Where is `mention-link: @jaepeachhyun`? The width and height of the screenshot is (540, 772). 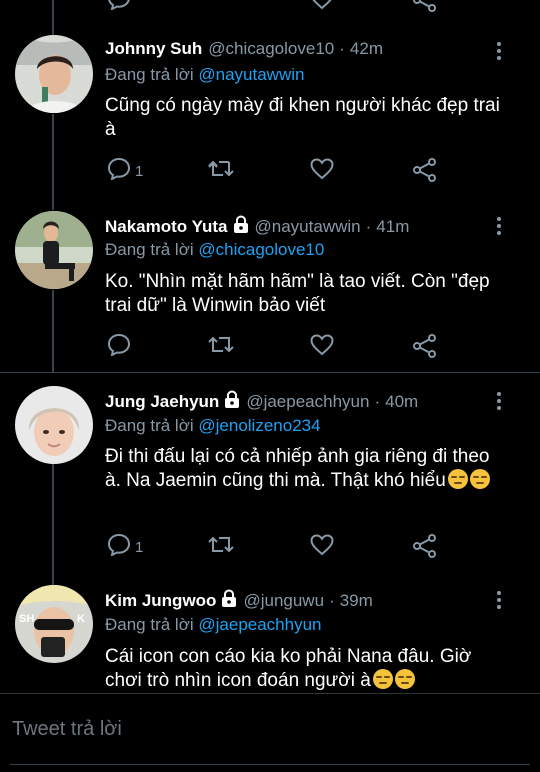 mention-link: @jaepeachhyun is located at coordinates (259, 624).